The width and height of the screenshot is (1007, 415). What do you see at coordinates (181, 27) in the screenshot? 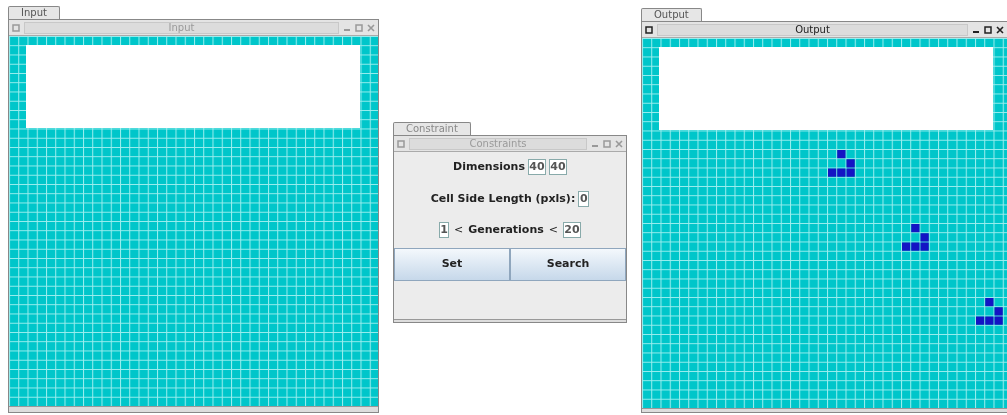
I see `window-title: Input` at bounding box center [181, 27].